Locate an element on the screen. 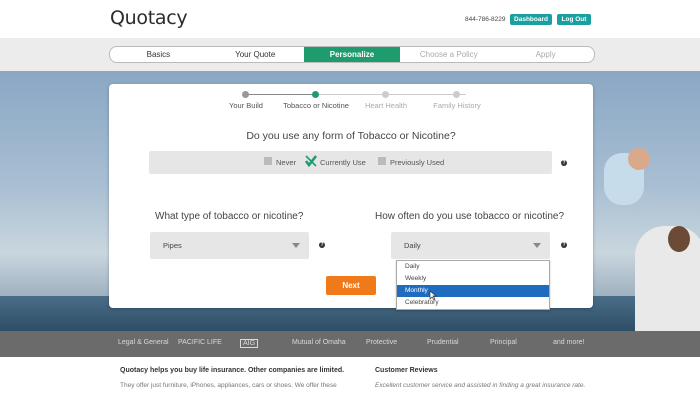 The height and width of the screenshot is (394, 700). carrier-protective: Protective is located at coordinates (382, 342).